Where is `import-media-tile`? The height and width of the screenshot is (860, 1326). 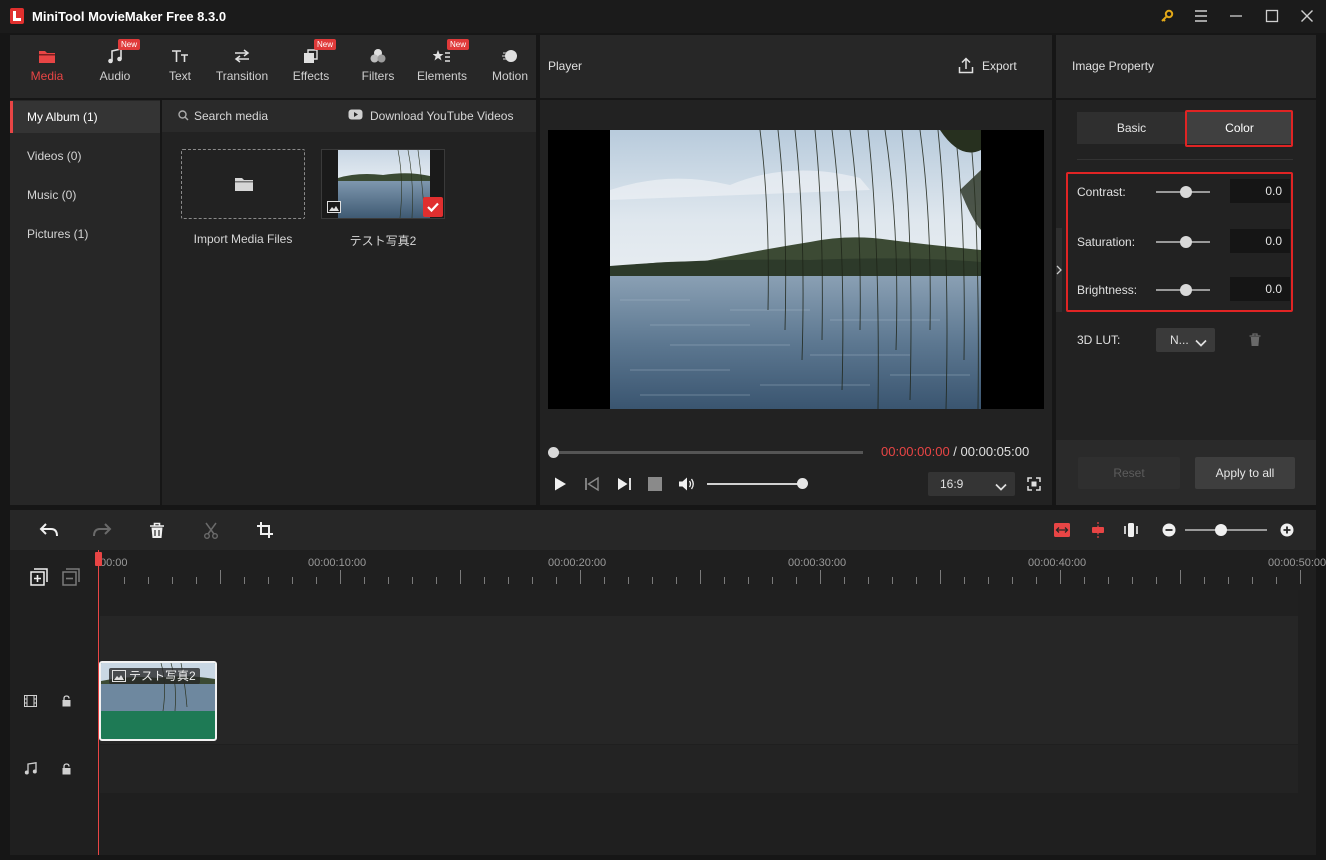
import-media-tile is located at coordinates (243, 184).